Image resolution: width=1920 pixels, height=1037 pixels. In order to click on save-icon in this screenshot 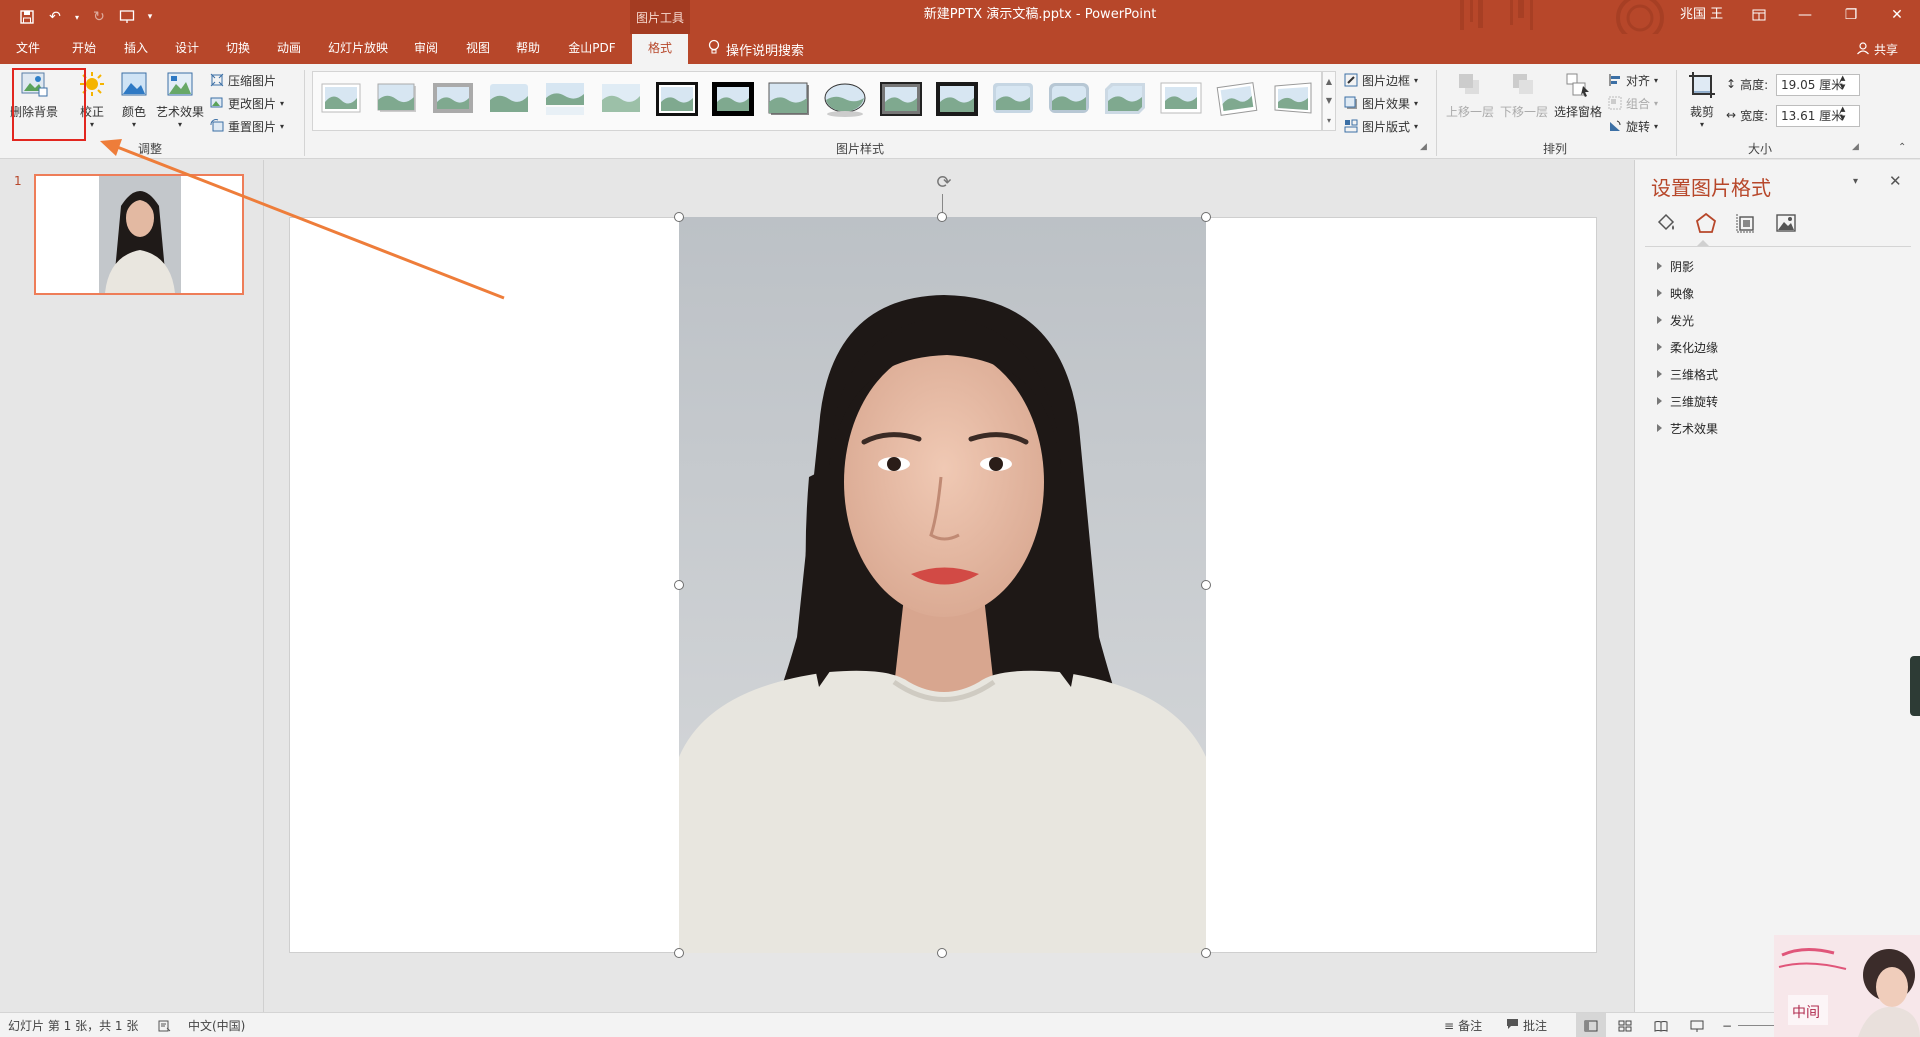, I will do `click(27, 17)`.